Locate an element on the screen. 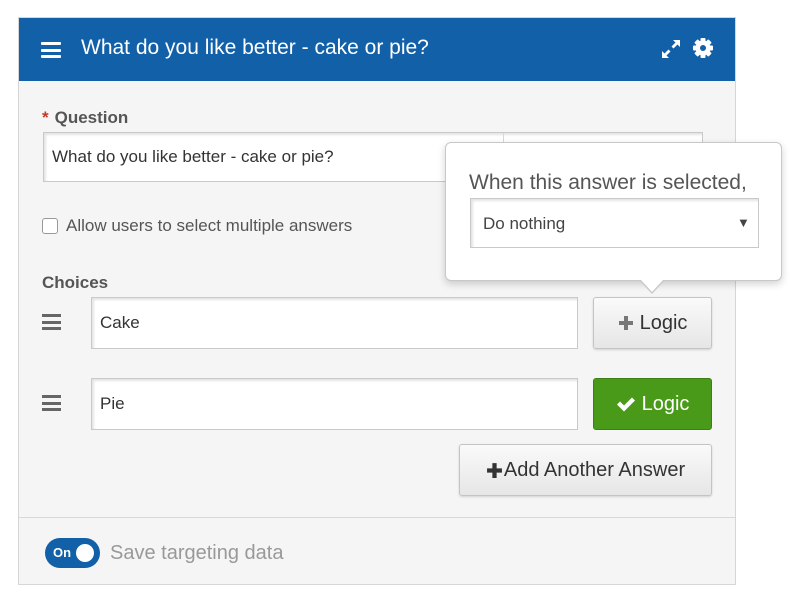 The width and height of the screenshot is (800, 600). hamburger-menu-icon is located at coordinates (51, 50).